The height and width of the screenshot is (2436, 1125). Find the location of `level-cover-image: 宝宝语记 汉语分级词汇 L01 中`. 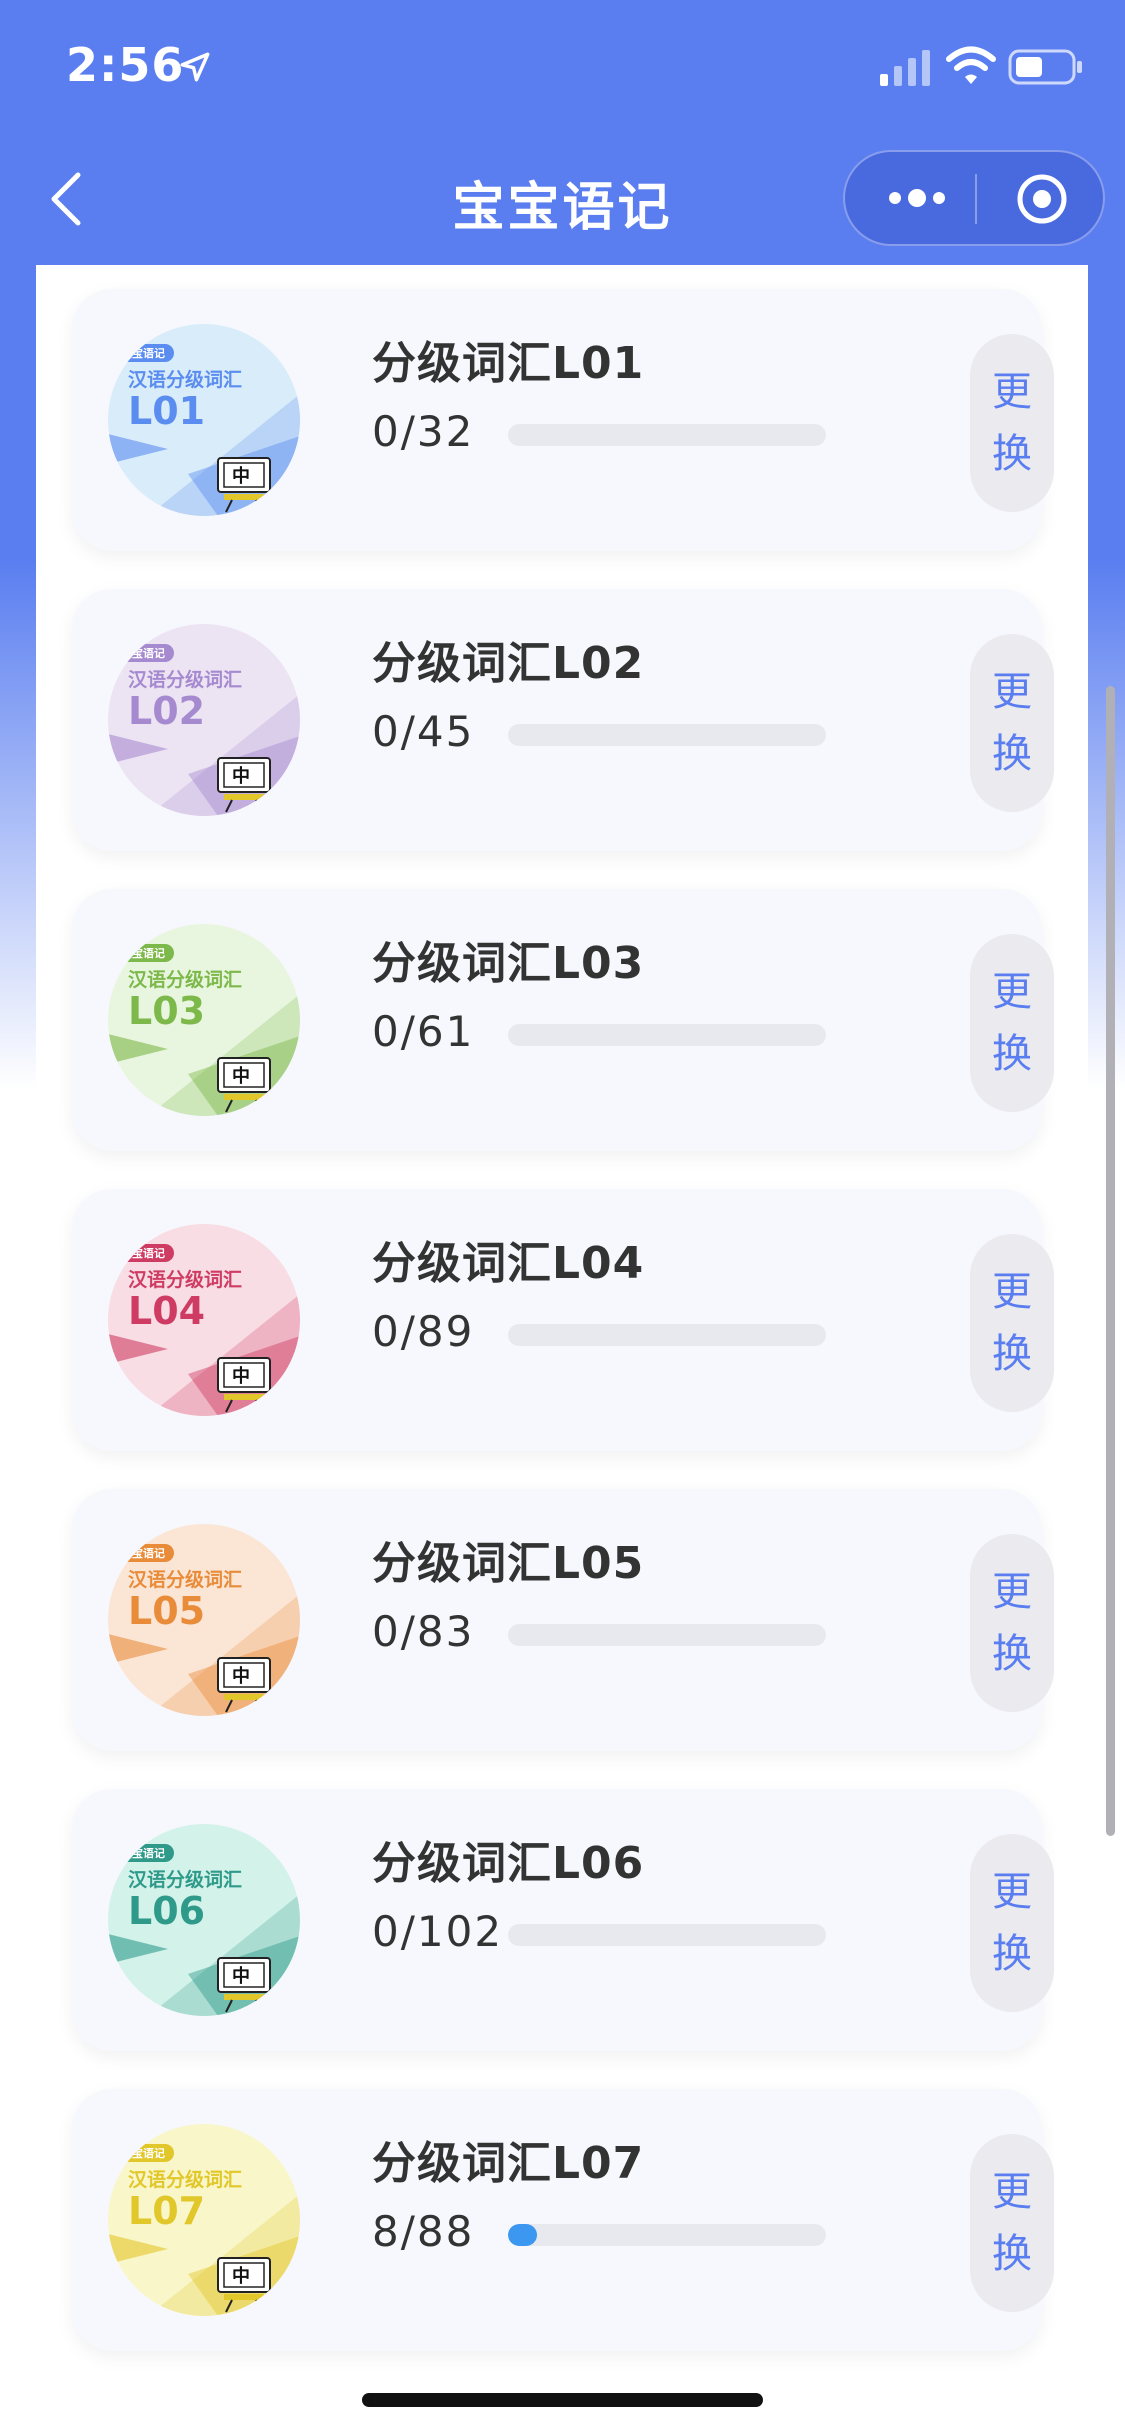

level-cover-image: 宝宝语记 汉语分级词汇 L01 中 is located at coordinates (204, 420).